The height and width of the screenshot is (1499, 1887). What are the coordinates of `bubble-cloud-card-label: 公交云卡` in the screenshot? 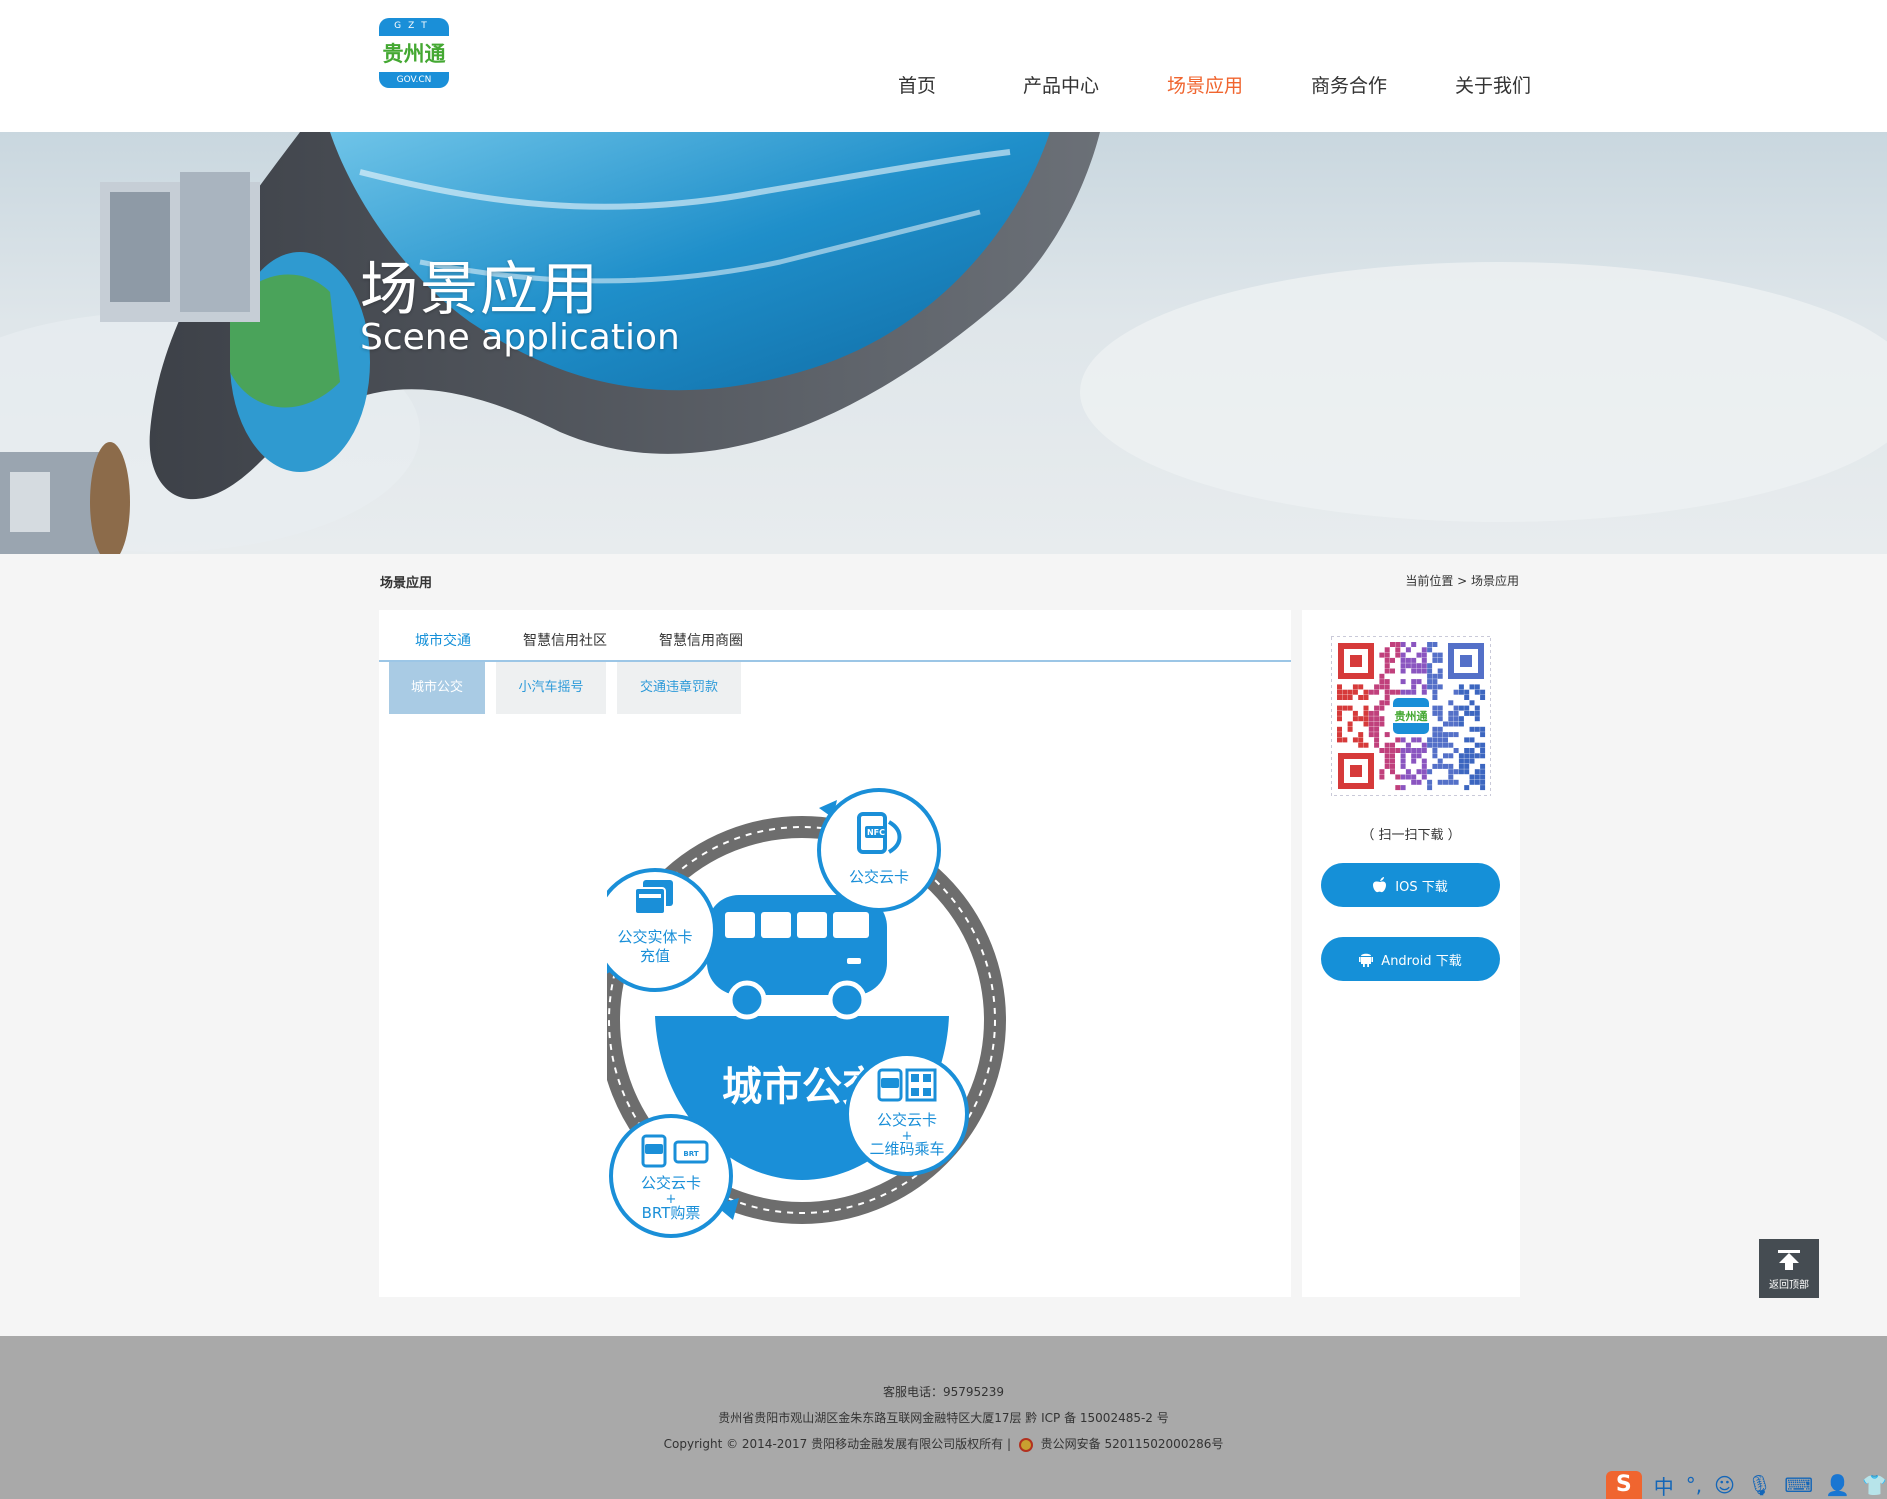 It's located at (879, 877).